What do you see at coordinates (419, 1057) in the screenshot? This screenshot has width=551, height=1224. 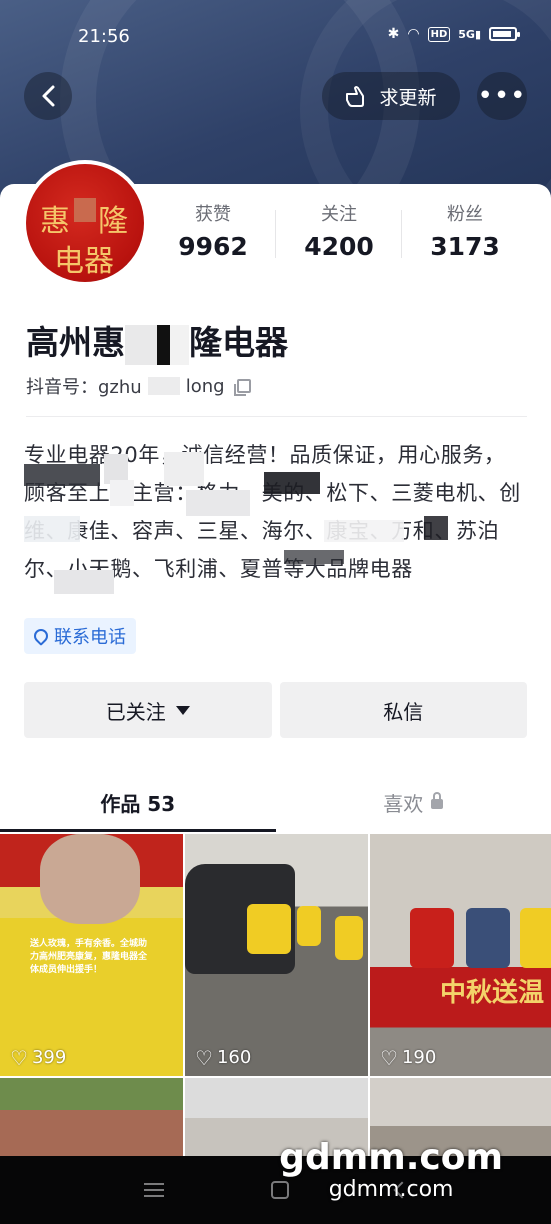 I see `like-count-value: 190` at bounding box center [419, 1057].